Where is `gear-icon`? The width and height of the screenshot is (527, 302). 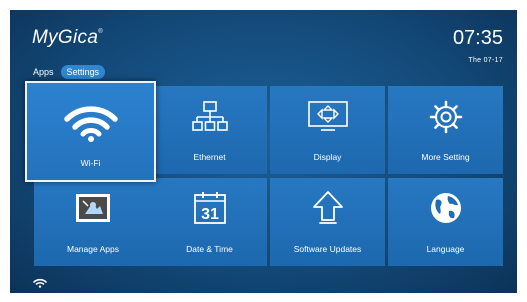
gear-icon is located at coordinates (445, 117).